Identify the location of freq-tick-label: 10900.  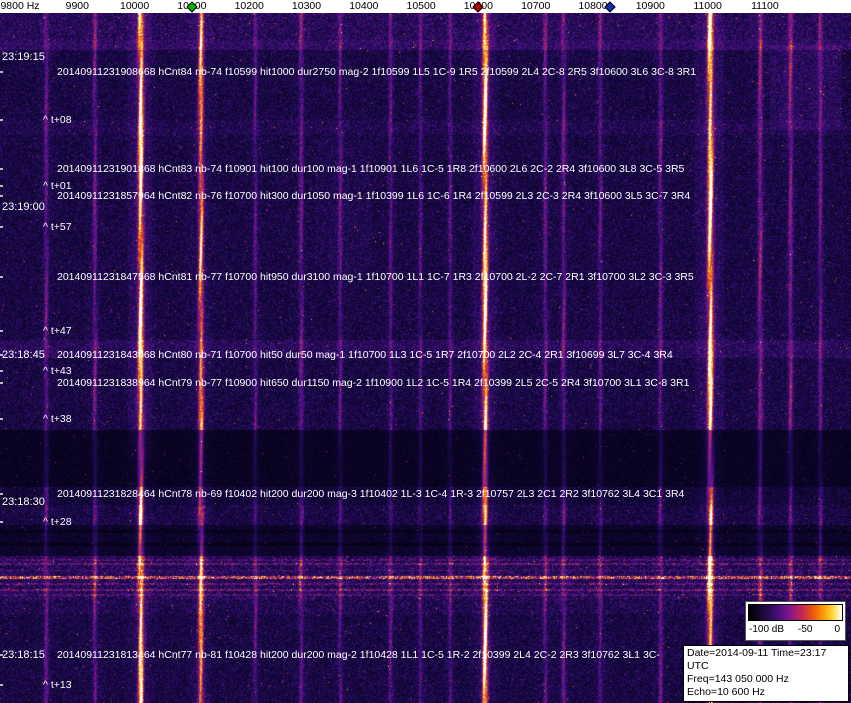
(650, 6).